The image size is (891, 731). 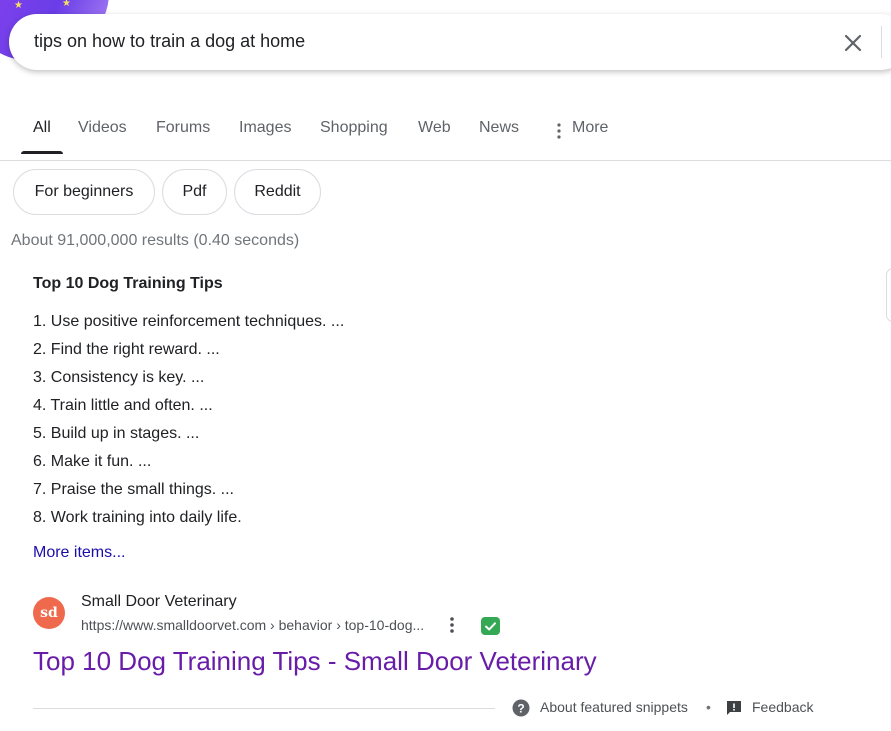 I want to click on tab-images: Images, so click(x=265, y=128).